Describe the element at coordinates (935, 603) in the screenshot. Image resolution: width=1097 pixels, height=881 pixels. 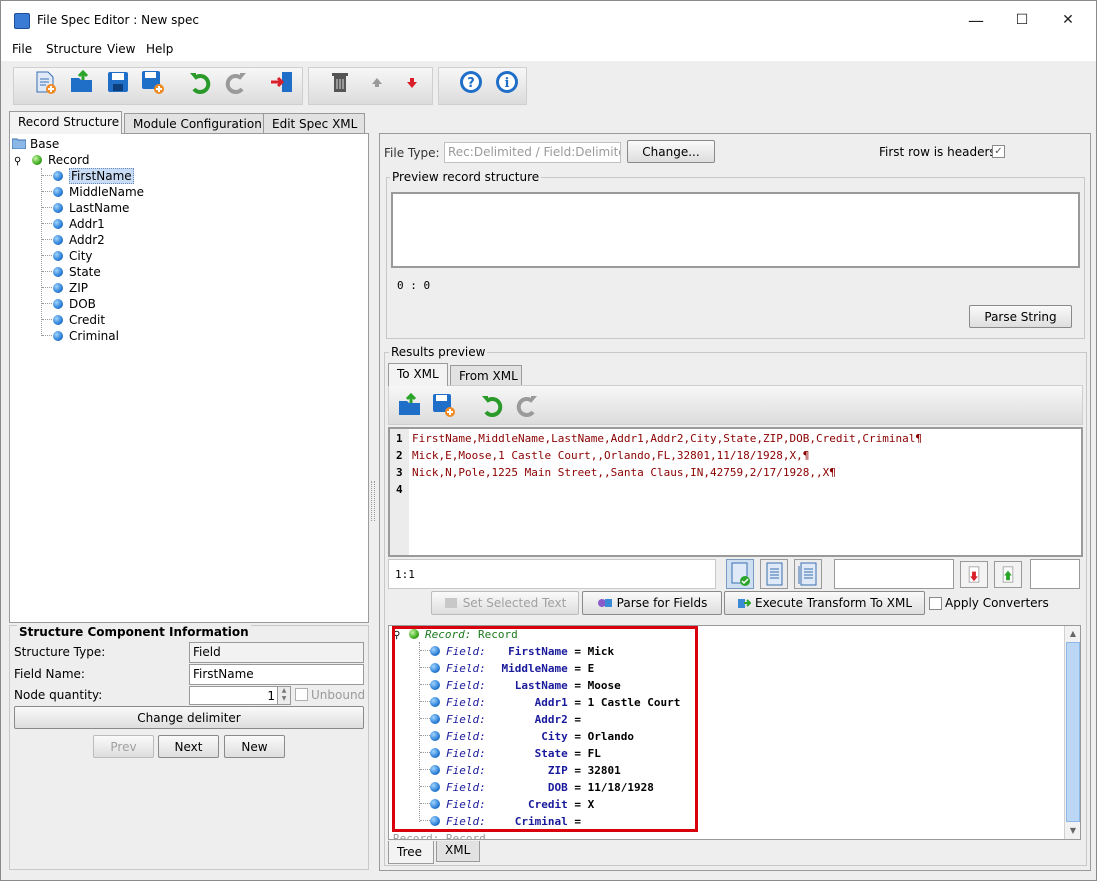
I see `apply-converters-checkbox` at that location.